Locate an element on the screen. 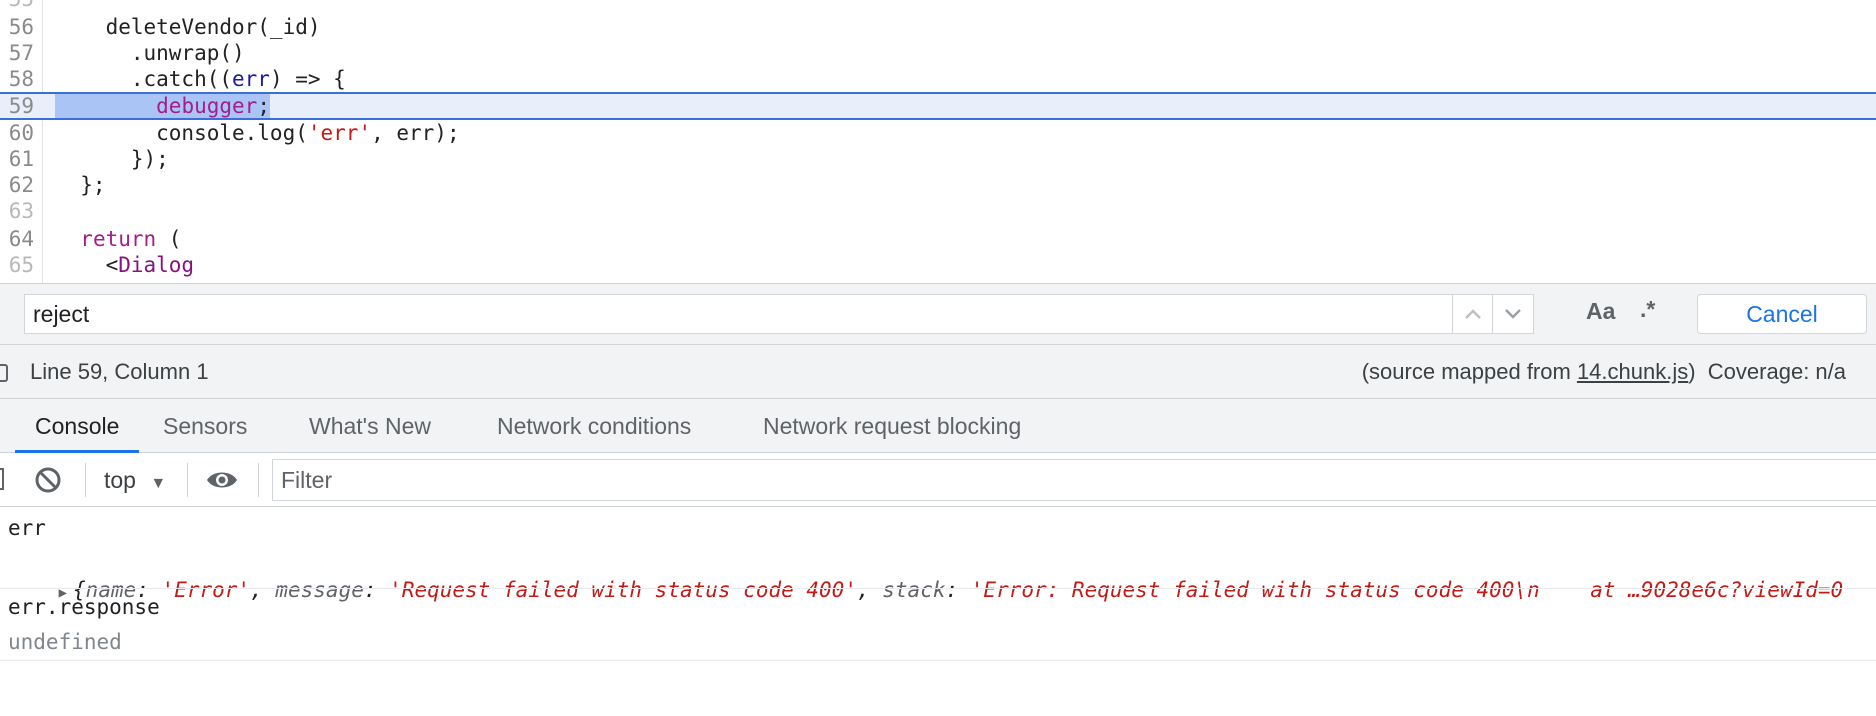 Image resolution: width=1876 pixels, height=716 pixels. line-number: 57 is located at coordinates (17, 53).